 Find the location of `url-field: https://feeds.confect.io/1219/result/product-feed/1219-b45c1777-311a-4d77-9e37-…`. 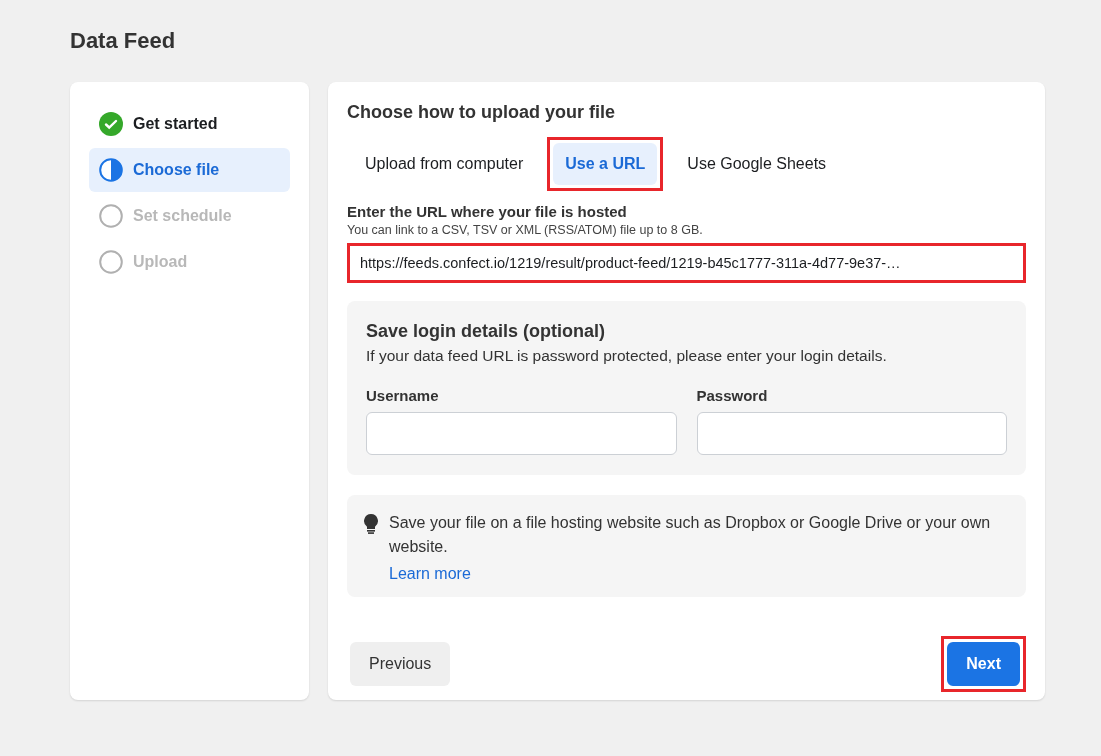

url-field: https://feeds.confect.io/1219/result/product-feed/1219-b45c1777-311a-4d77-9e37-… is located at coordinates (686, 263).